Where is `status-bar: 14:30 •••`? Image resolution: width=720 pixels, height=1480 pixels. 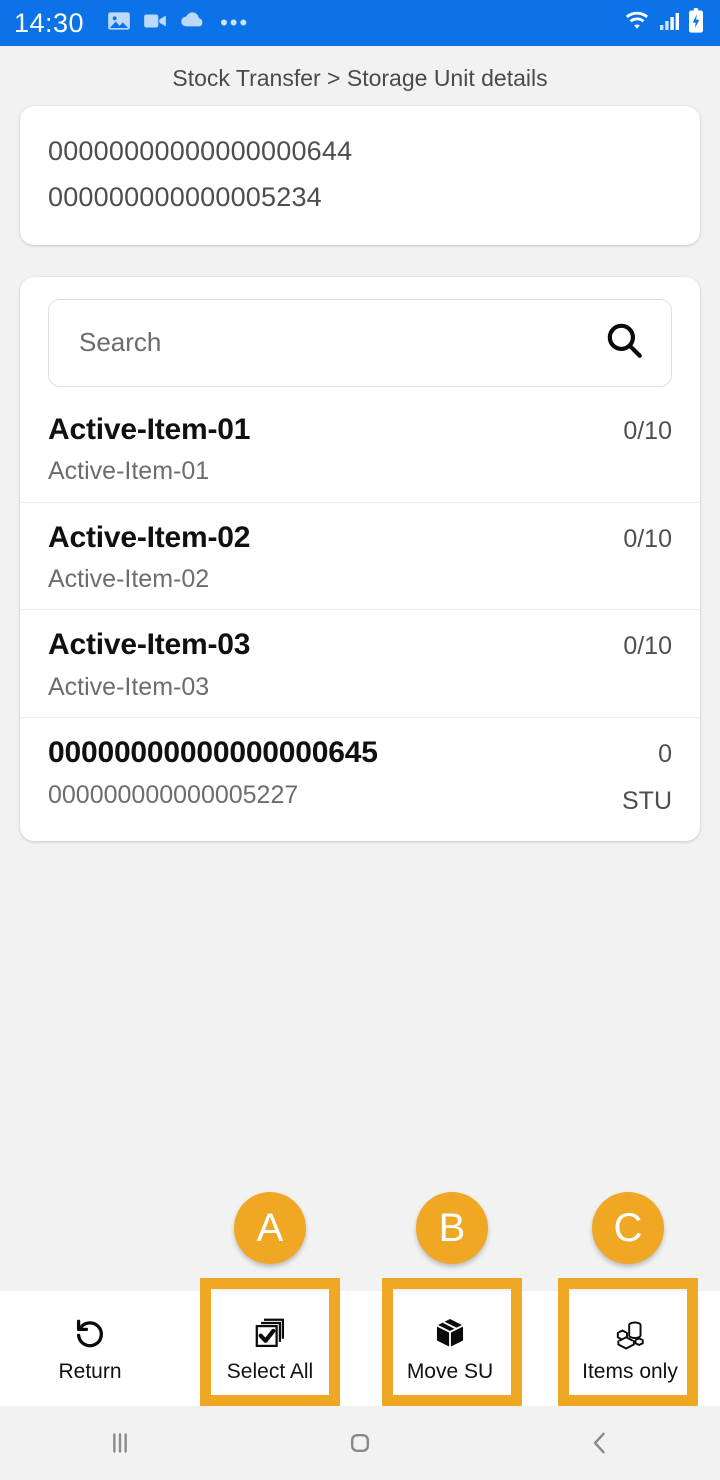
status-bar: 14:30 ••• is located at coordinates (360, 23).